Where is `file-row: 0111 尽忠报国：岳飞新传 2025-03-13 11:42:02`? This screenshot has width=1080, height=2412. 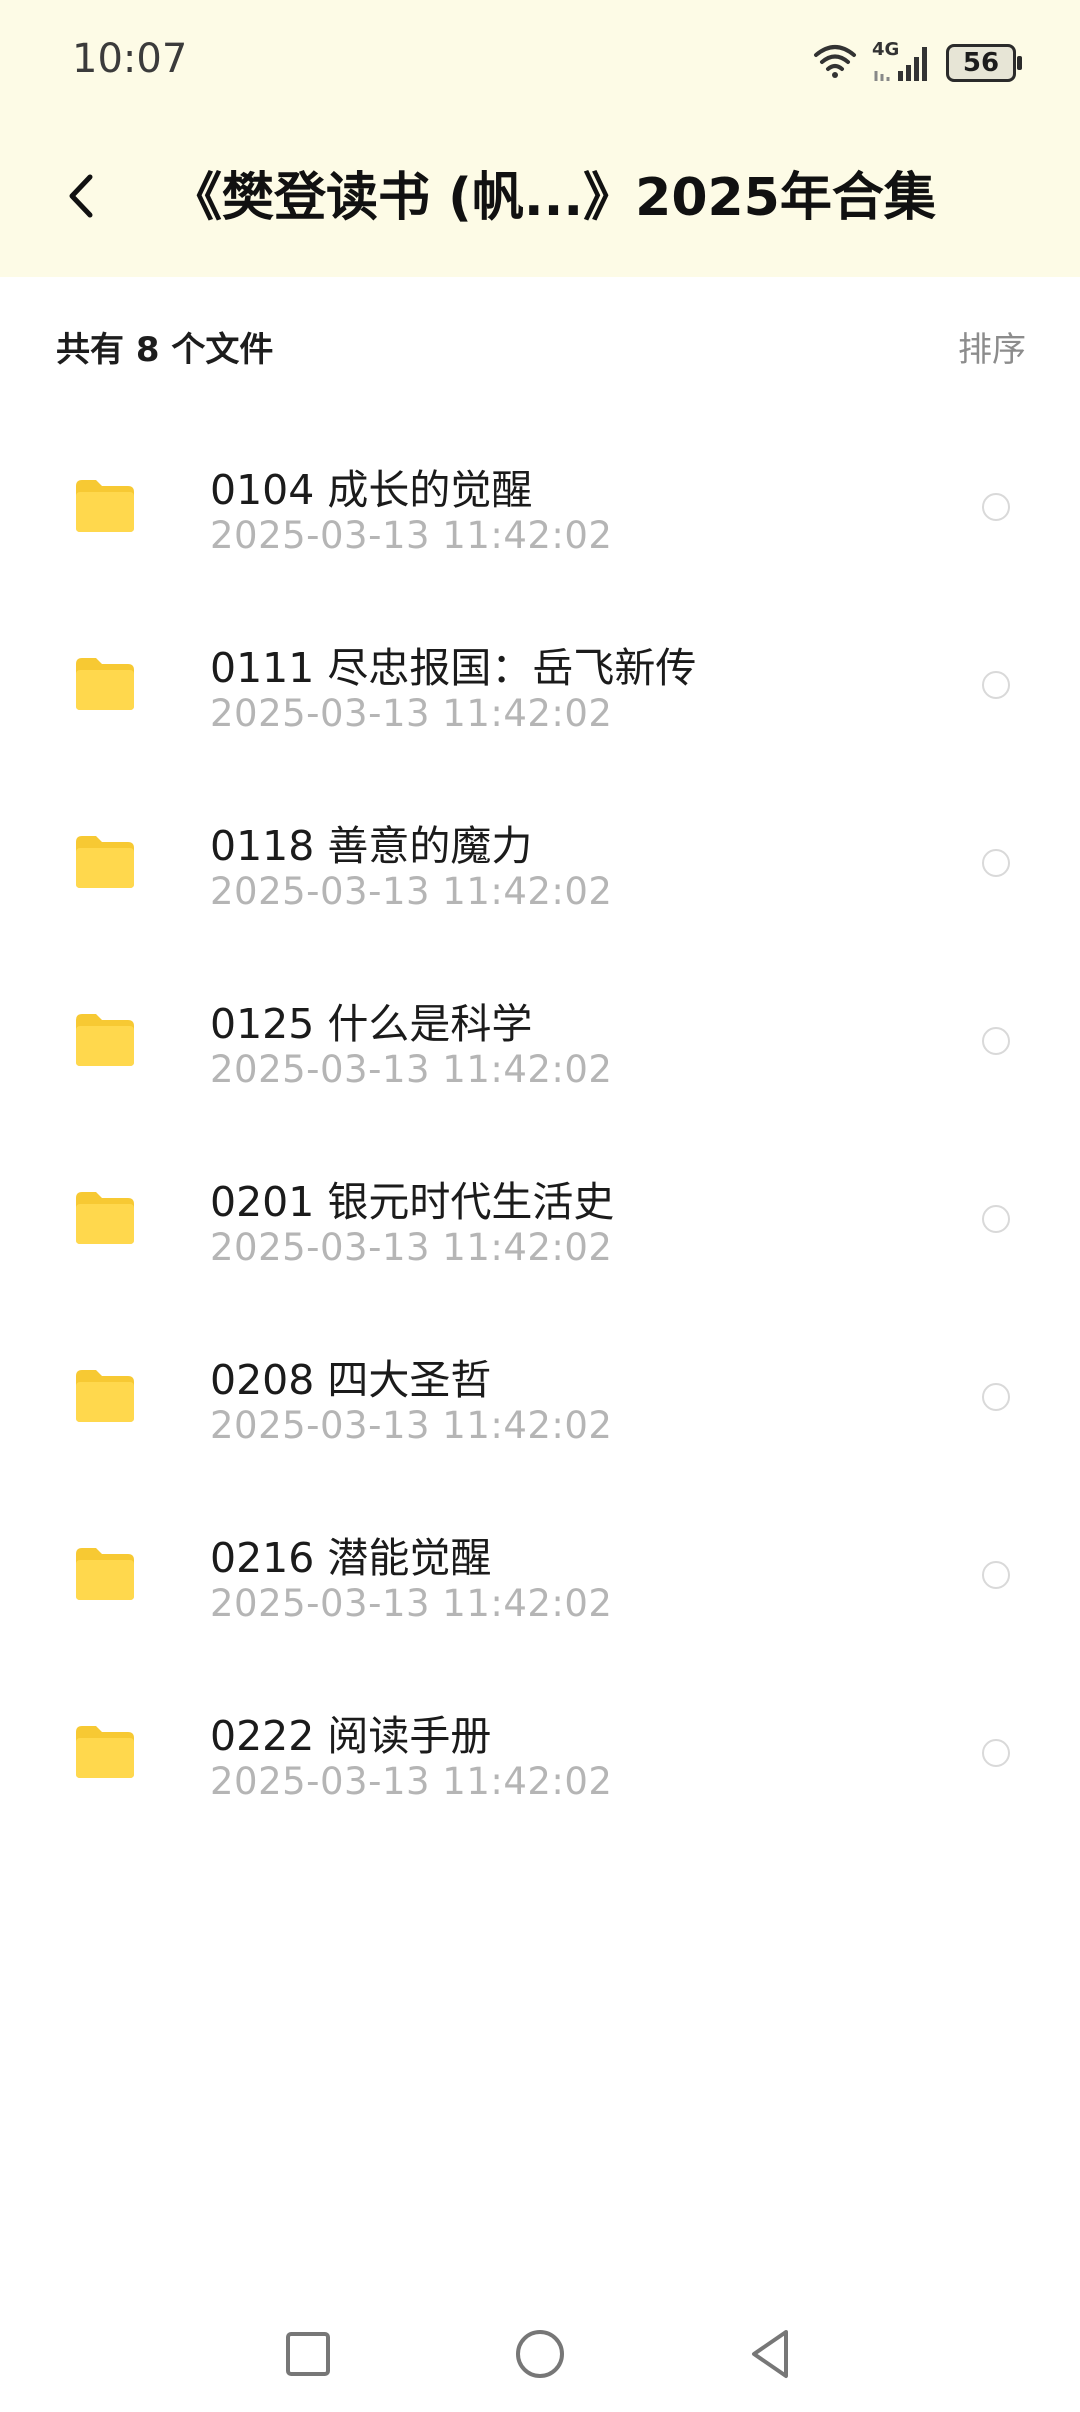 file-row: 0111 尽忠报国：岳飞新传 2025-03-13 11:42:02 is located at coordinates (540, 685).